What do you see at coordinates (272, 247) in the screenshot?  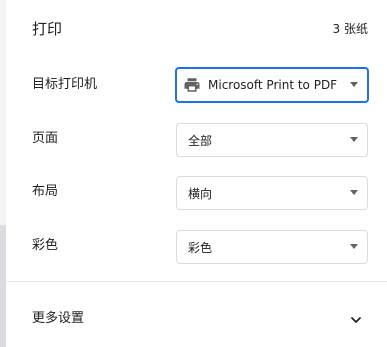 I see `color-select: 彩色` at bounding box center [272, 247].